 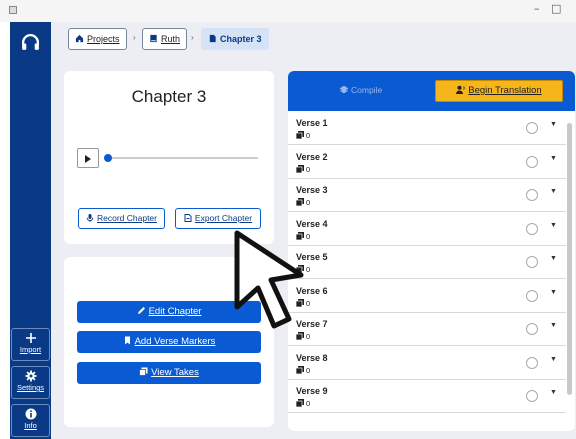 What do you see at coordinates (427, 296) in the screenshot?
I see `verse-row: Verse 6 0 ▼` at bounding box center [427, 296].